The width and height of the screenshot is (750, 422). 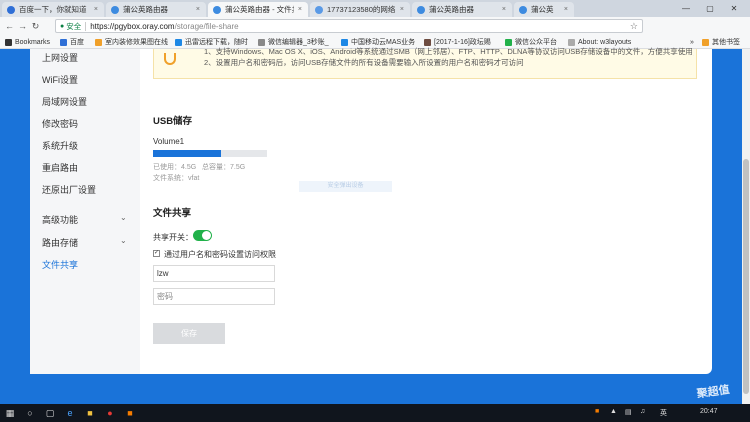 What do you see at coordinates (60, 242) in the screenshot?
I see `sidebar-item-storage: 路由存储` at bounding box center [60, 242].